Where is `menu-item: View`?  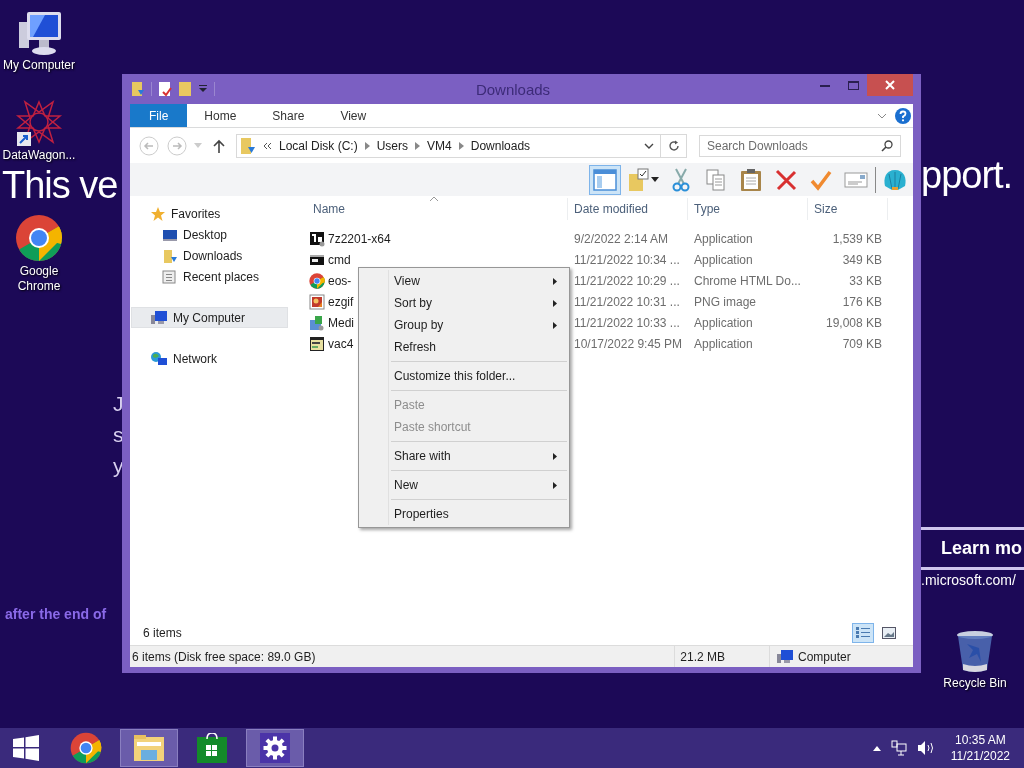 menu-item: View is located at coordinates (464, 281).